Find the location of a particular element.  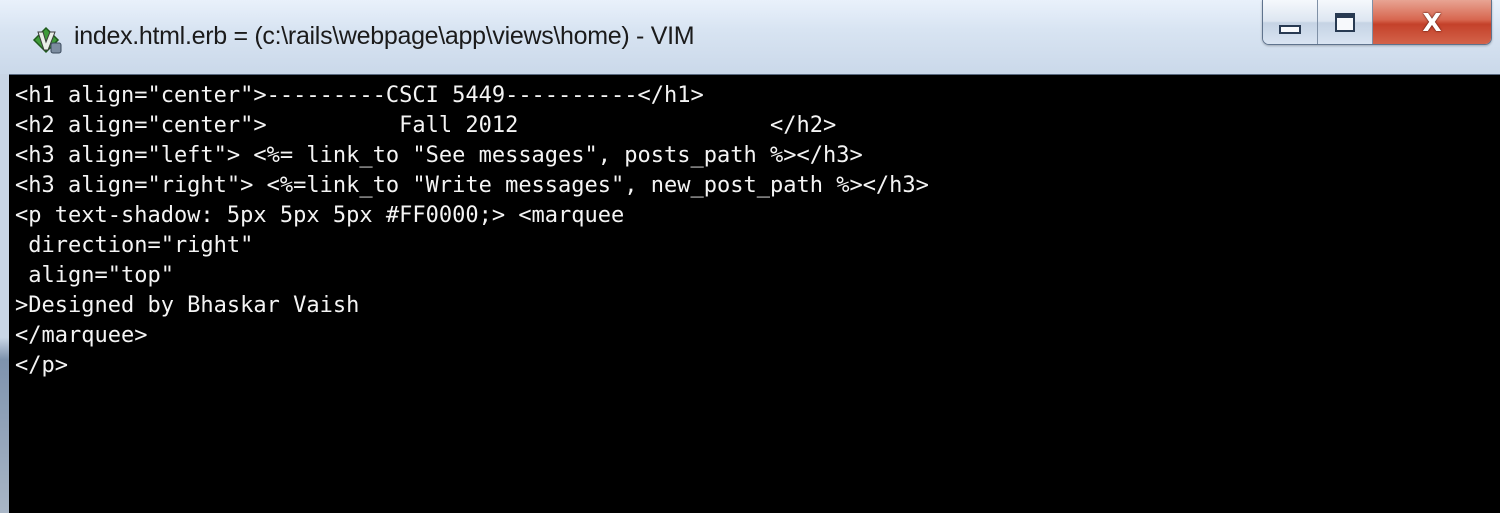

minimize-button is located at coordinates (1290, 22).